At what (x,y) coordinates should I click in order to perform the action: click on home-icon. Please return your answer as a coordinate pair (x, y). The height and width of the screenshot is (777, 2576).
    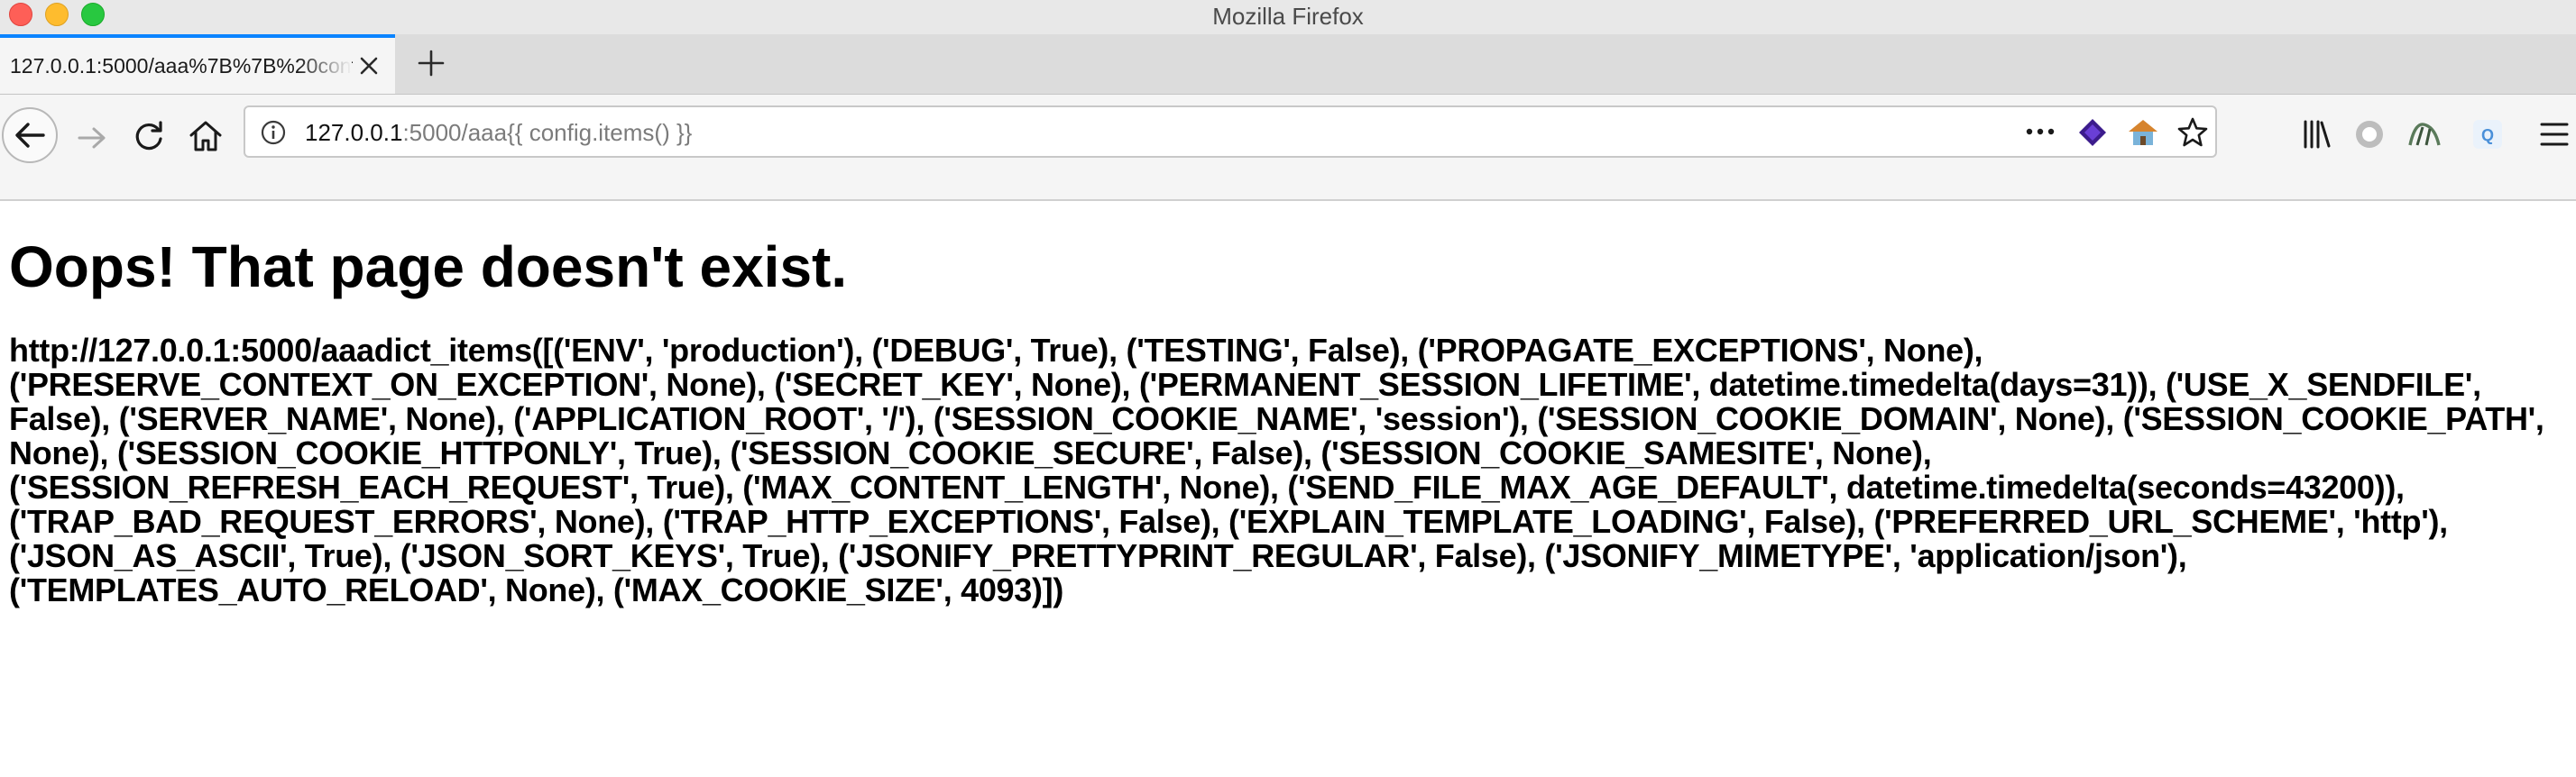
    Looking at the image, I should click on (205, 136).